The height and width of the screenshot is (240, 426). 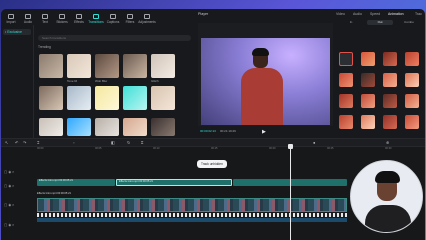 What do you see at coordinates (45, 22) in the screenshot?
I see `tab-label: Text` at bounding box center [45, 22].